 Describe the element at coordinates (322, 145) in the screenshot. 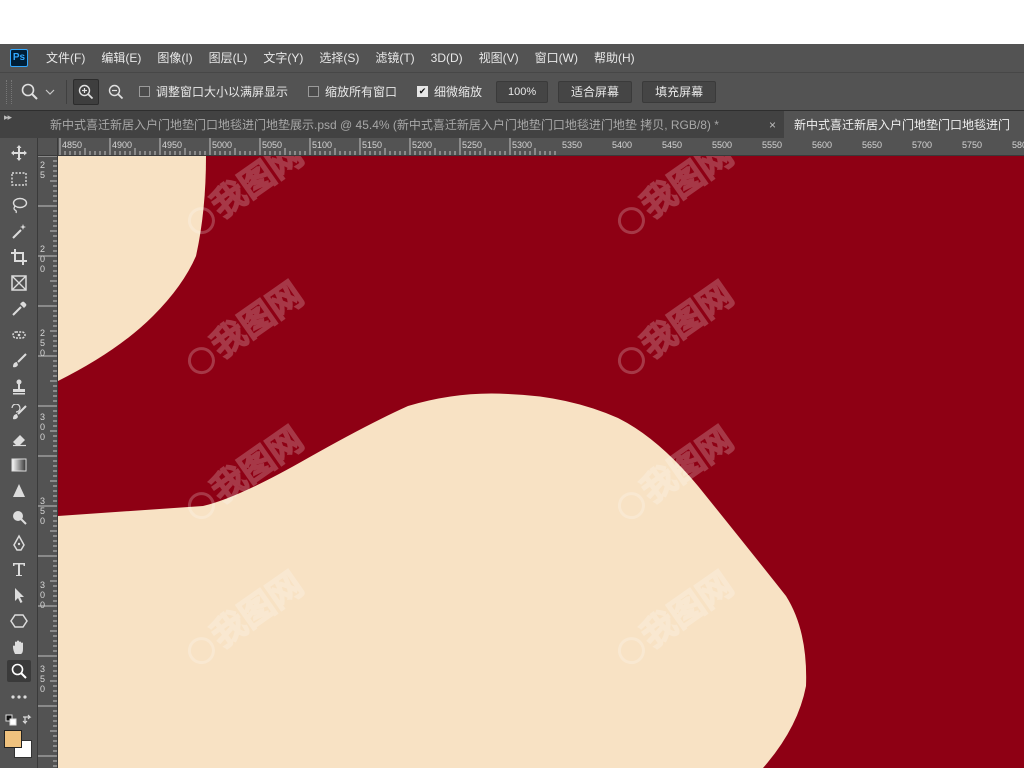

I see `ruler-label: 5100` at that location.